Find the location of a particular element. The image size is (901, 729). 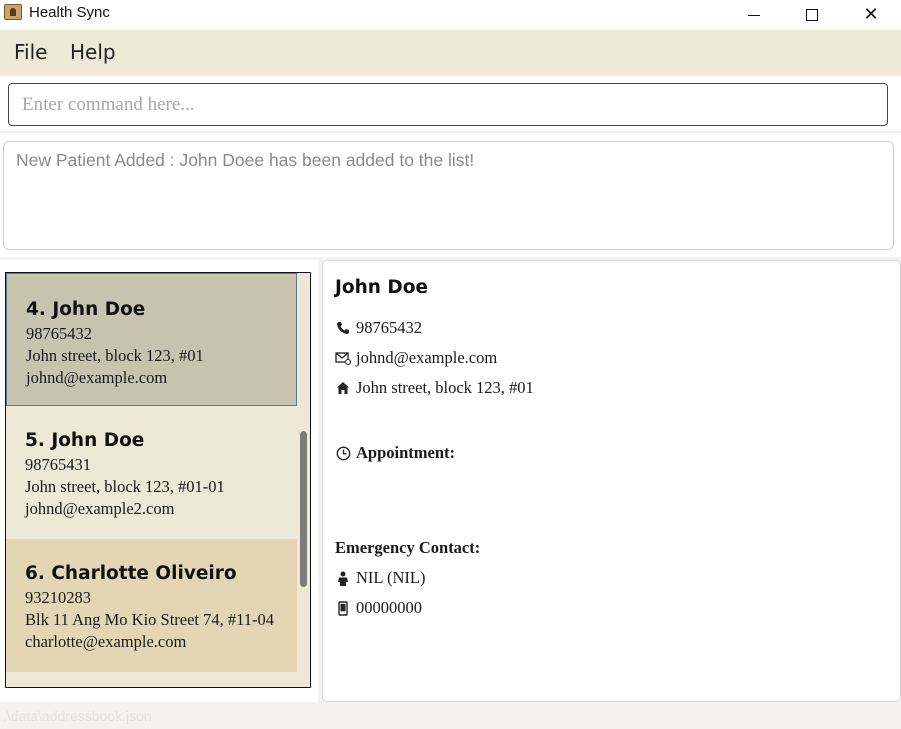

detail-appointment-row: Appointment: is located at coordinates (395, 453).